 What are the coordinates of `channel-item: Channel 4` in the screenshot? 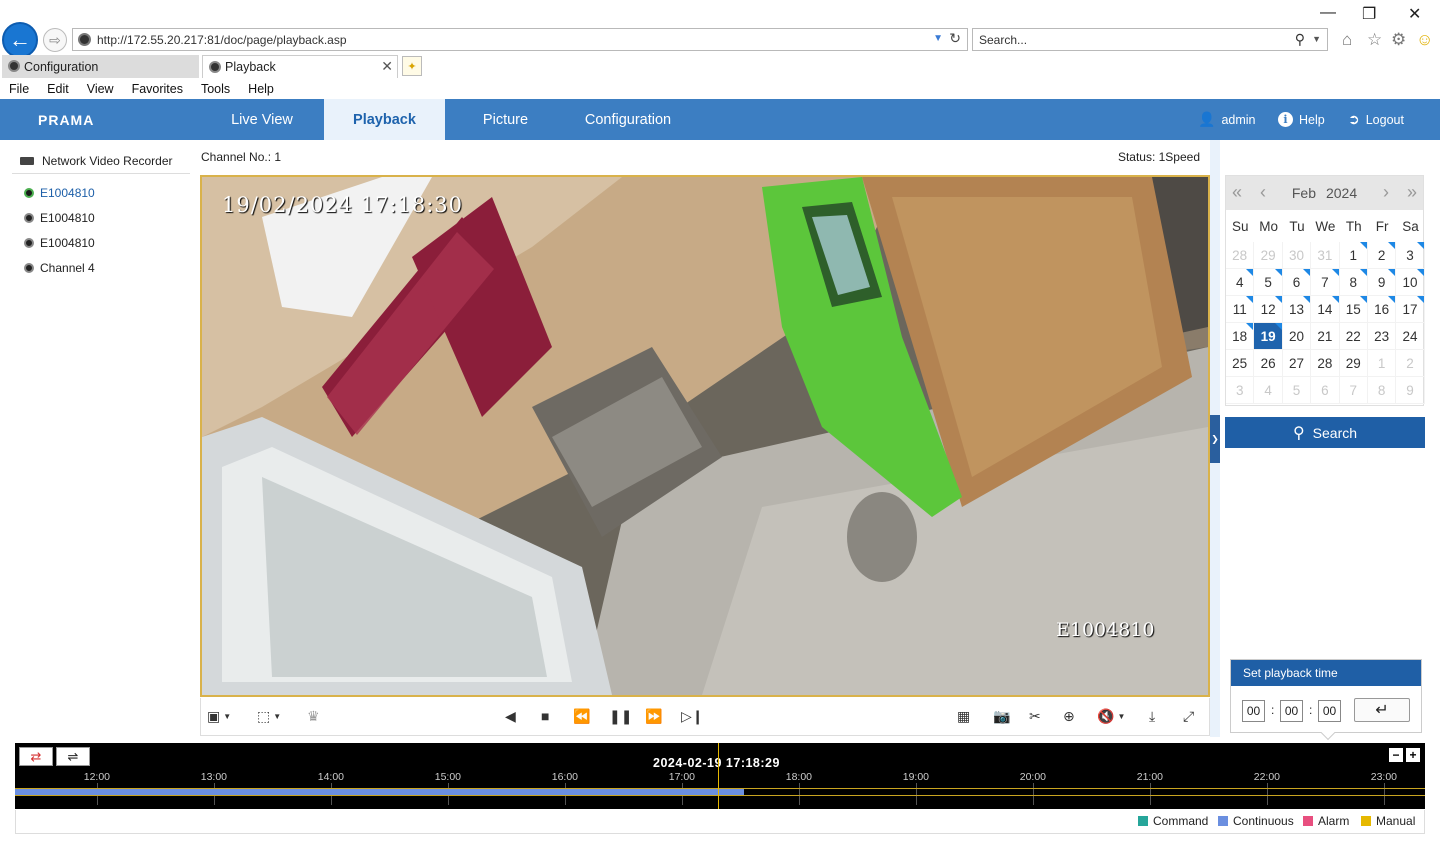 It's located at (101, 267).